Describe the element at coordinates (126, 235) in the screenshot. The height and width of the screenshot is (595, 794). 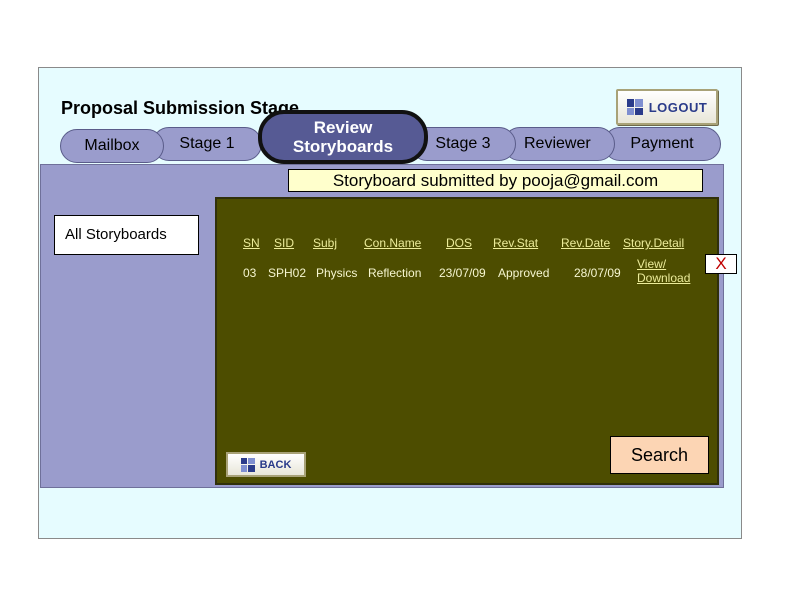
I see `all-storyboards-button: All Storyboards` at that location.